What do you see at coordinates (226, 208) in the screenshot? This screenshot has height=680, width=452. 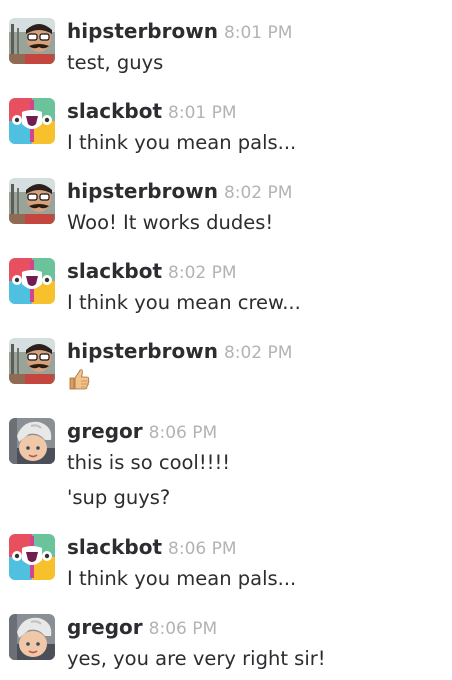 I see `message: hipsterbrown 8:02 PM Woo! It works dudes!` at bounding box center [226, 208].